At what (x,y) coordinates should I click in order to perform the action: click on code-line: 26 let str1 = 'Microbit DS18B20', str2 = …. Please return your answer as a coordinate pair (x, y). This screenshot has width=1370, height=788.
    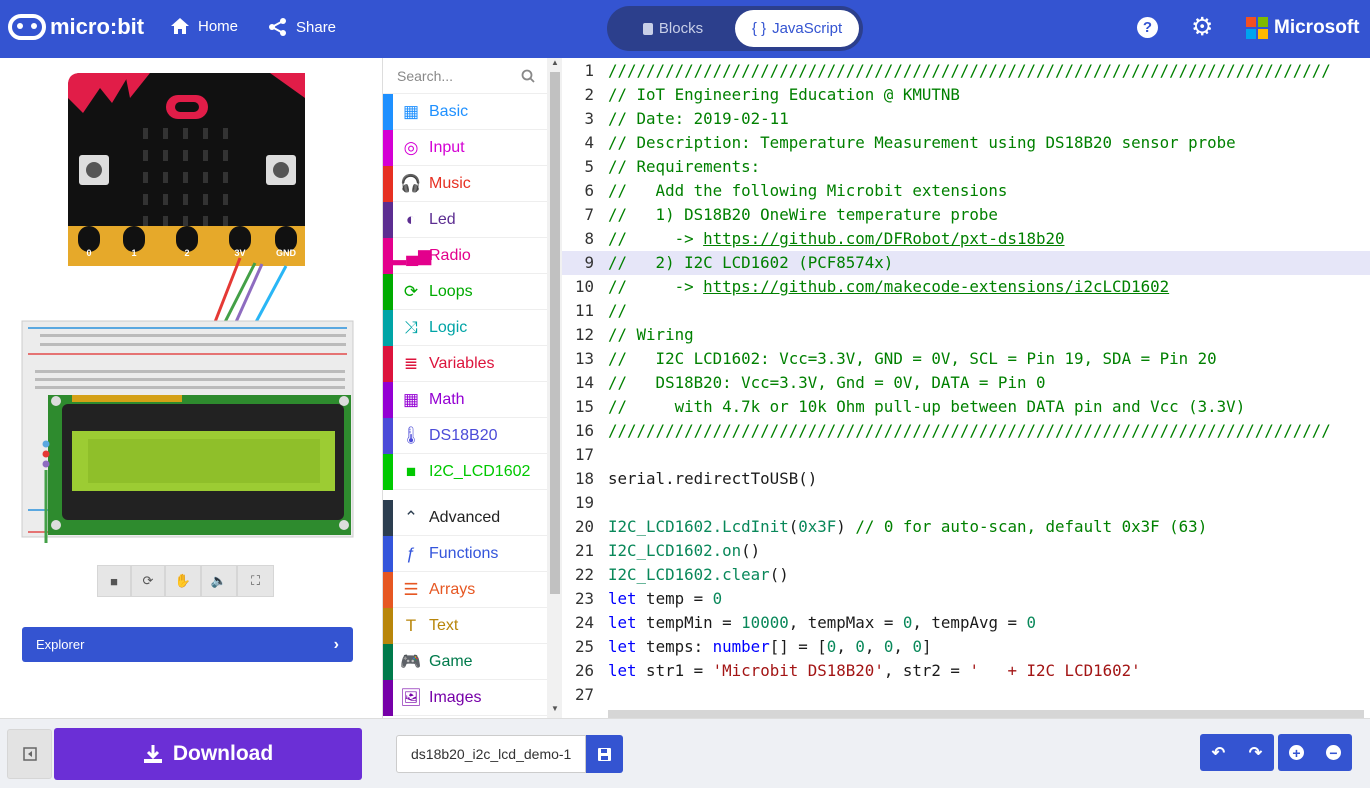
    Looking at the image, I should click on (857, 670).